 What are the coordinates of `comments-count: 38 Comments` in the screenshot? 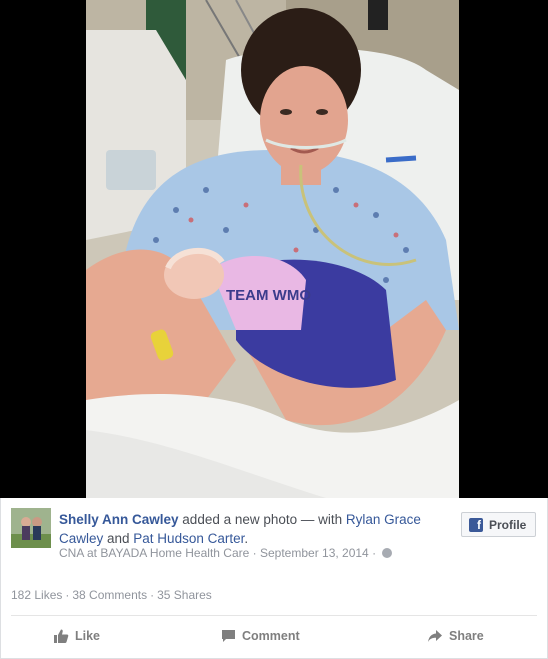 It's located at (109, 595).